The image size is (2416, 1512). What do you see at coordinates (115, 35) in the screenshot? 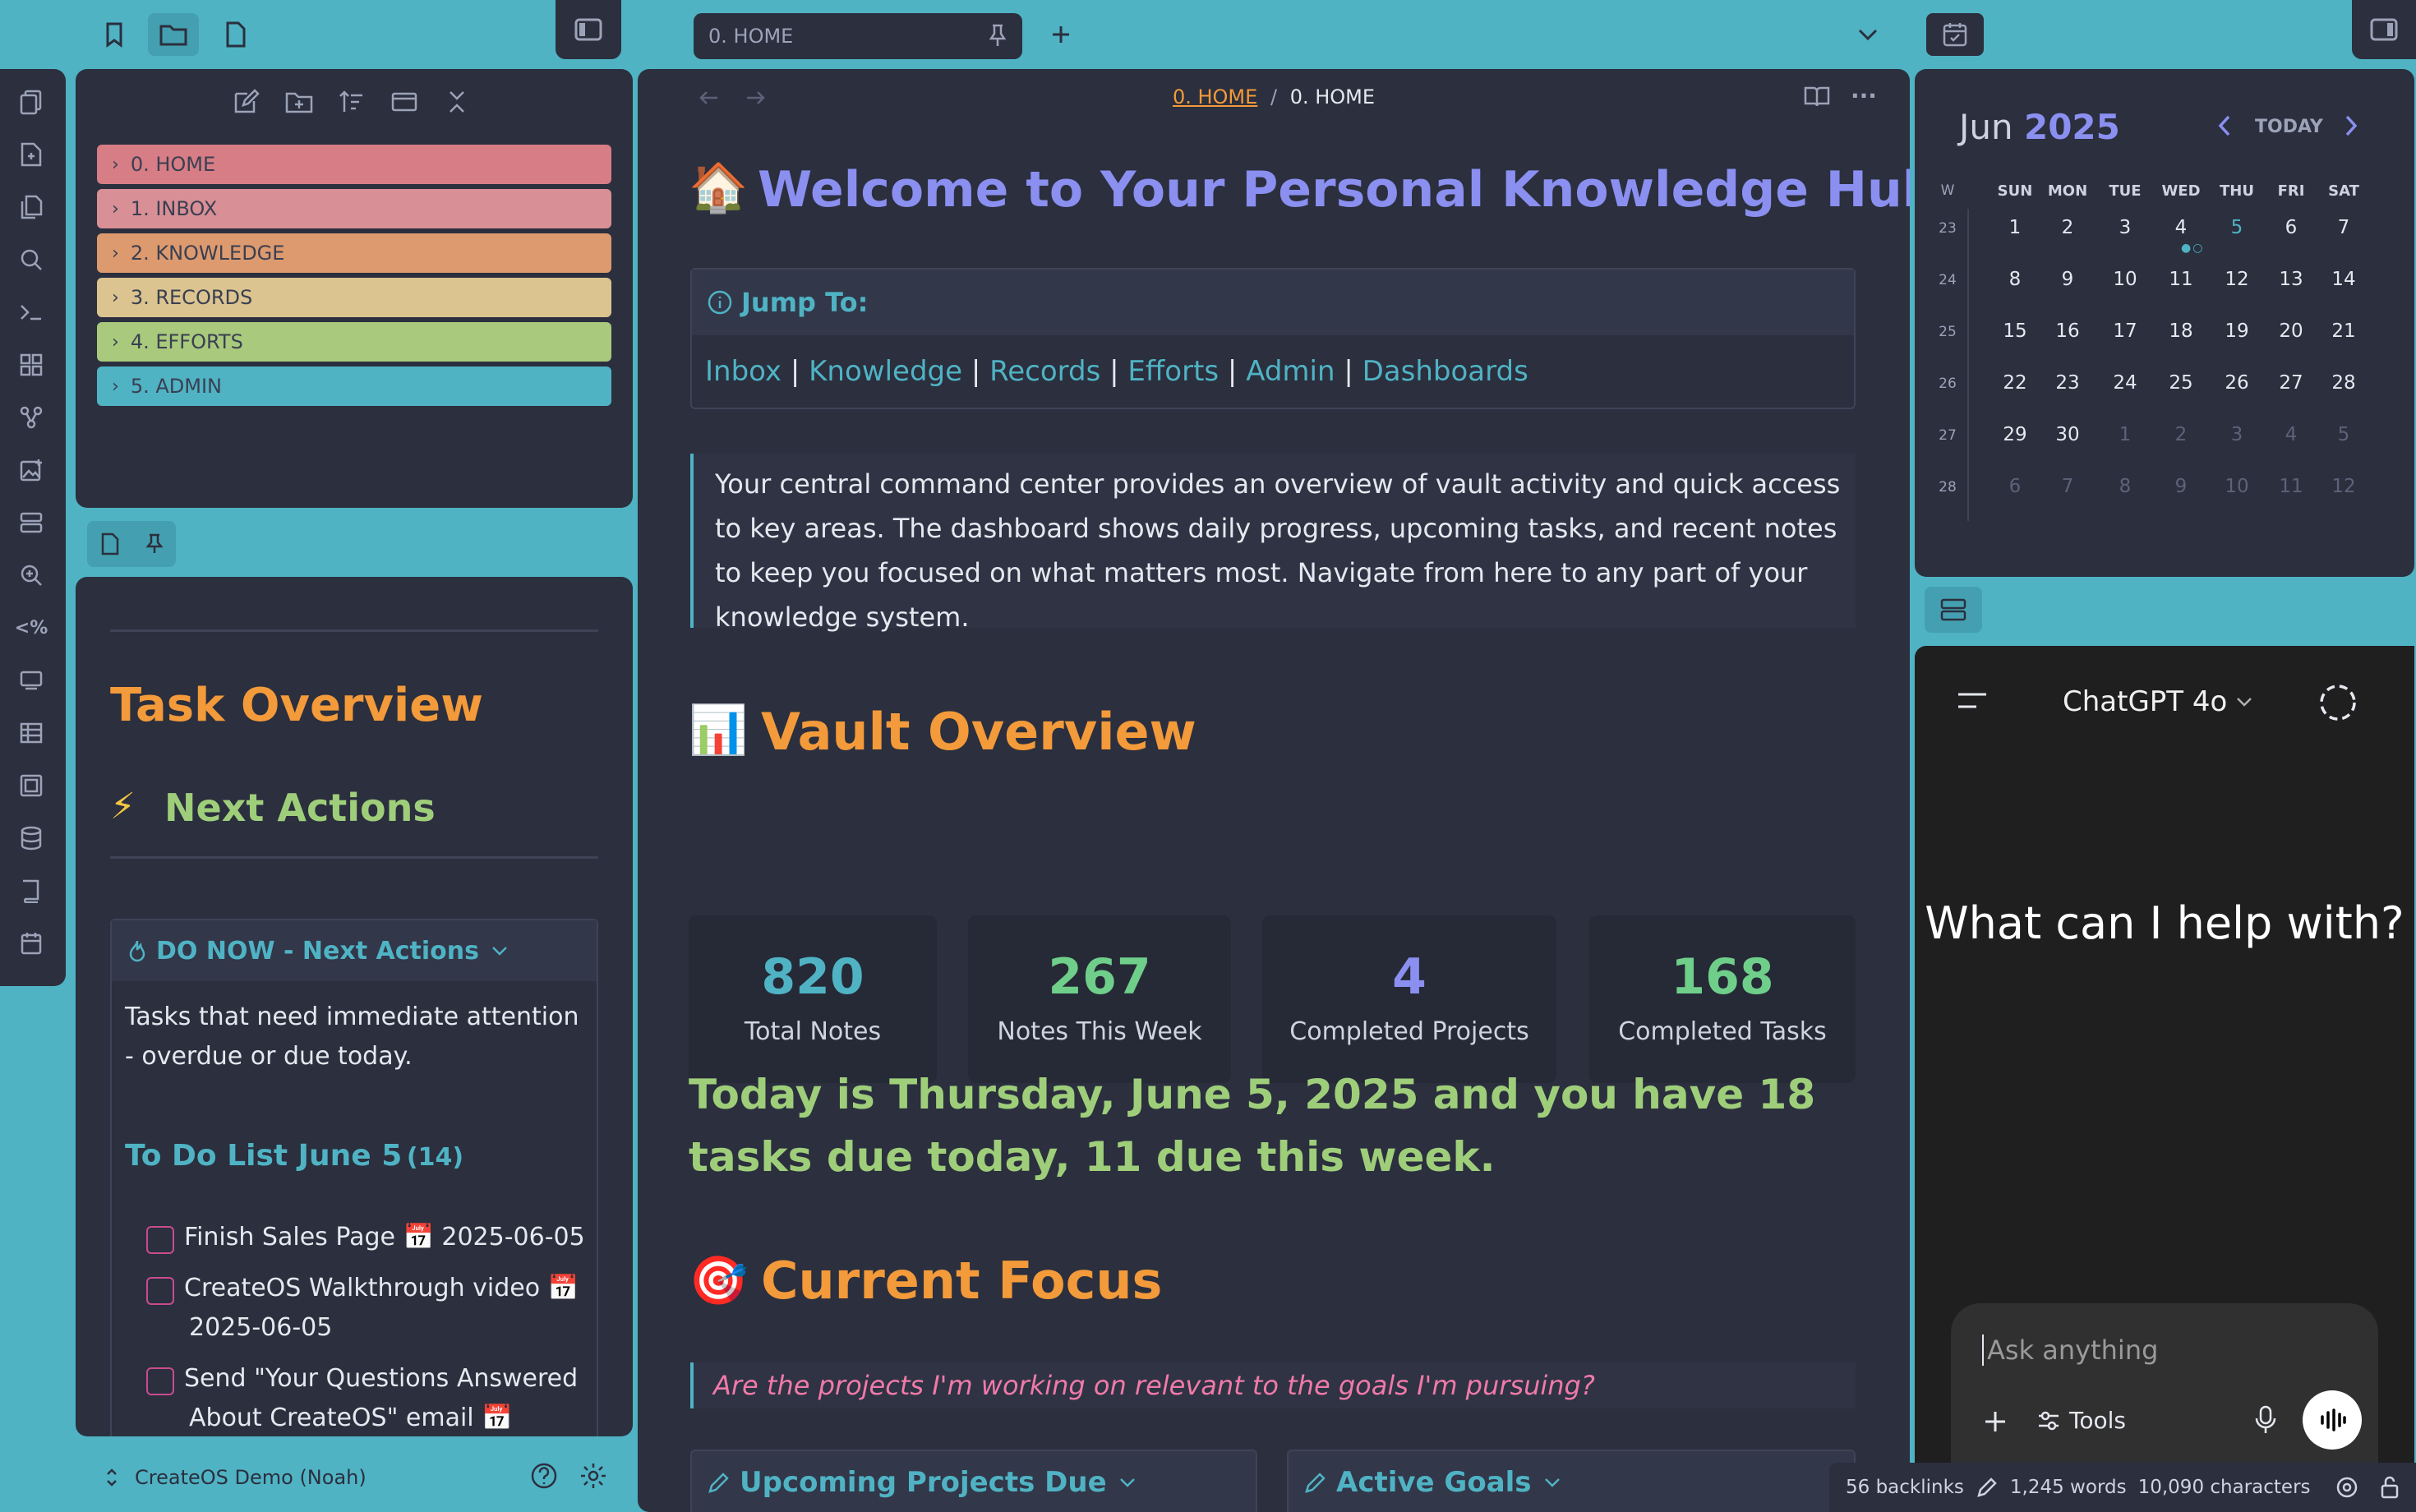
I see `bookmark-icon` at bounding box center [115, 35].